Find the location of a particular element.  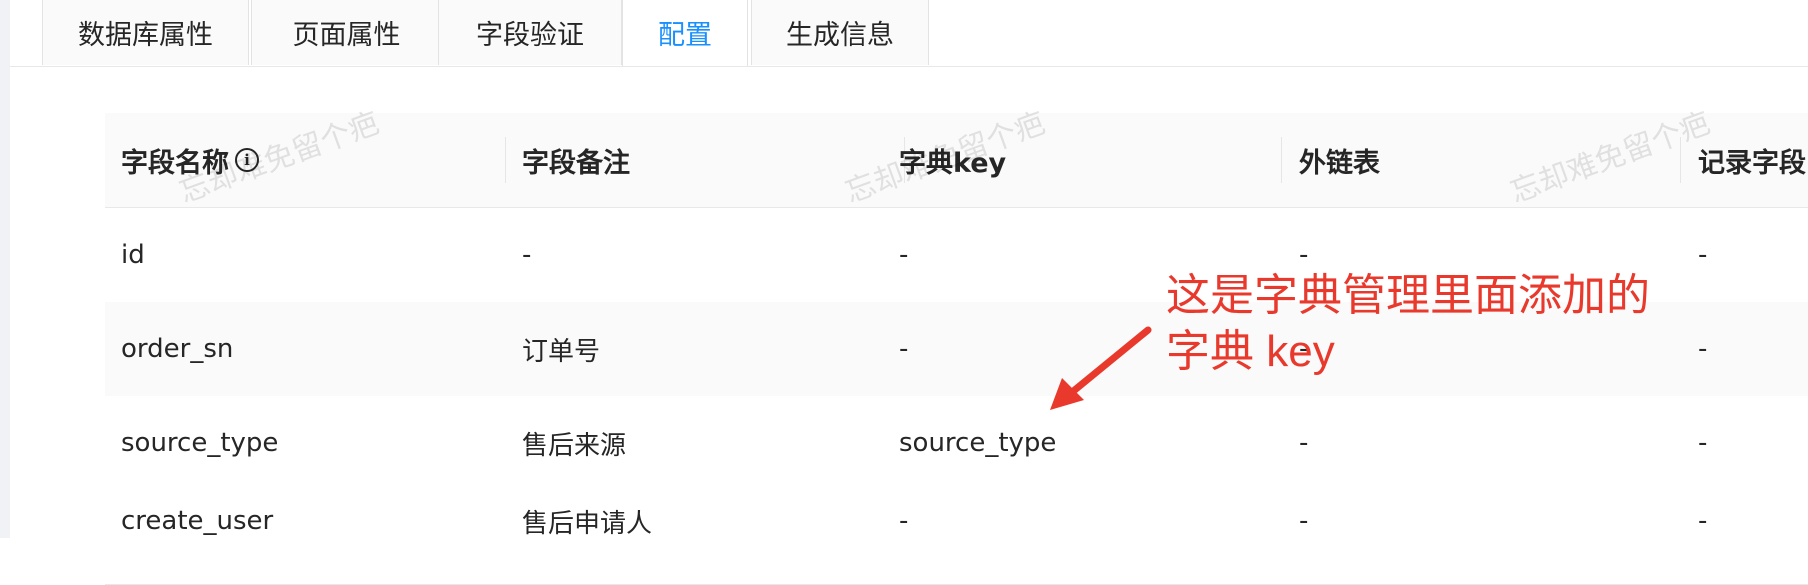

column-header-record-field: 记录字段 is located at coordinates (1752, 160).